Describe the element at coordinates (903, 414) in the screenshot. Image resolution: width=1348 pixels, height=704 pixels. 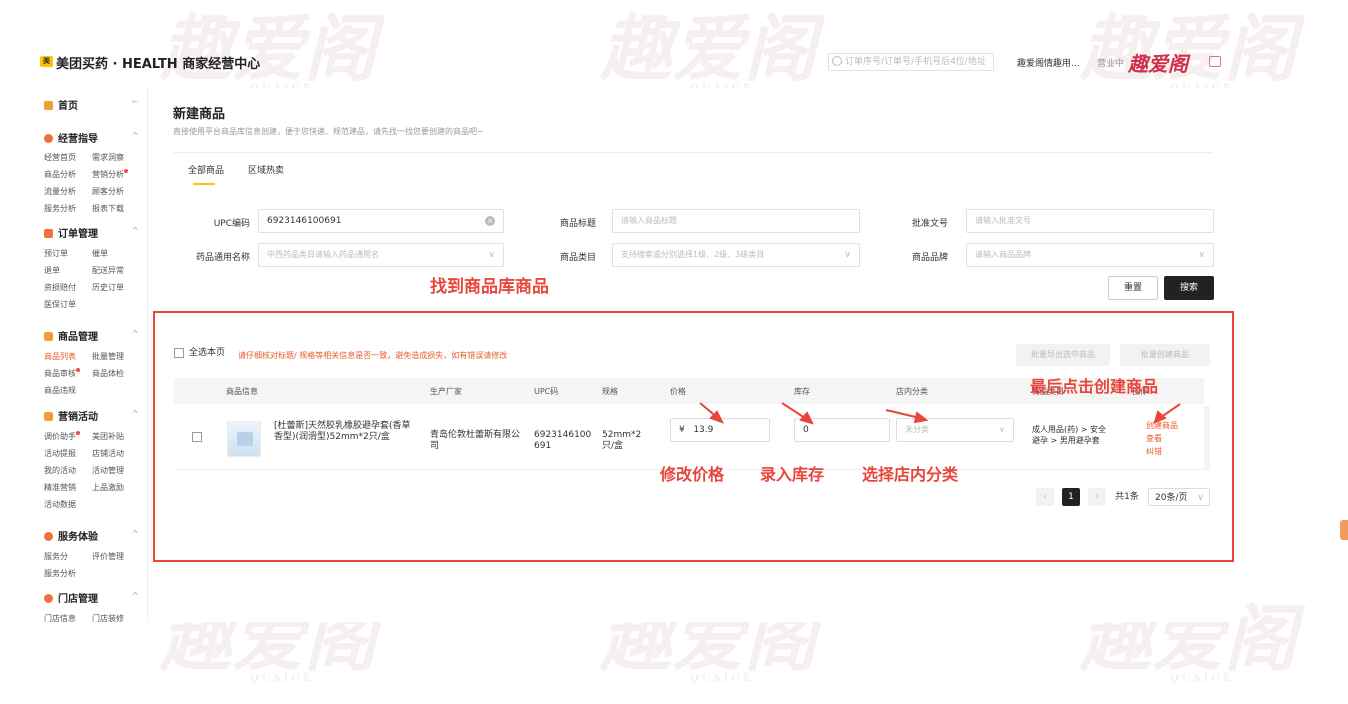
I see `arrow-category` at that location.